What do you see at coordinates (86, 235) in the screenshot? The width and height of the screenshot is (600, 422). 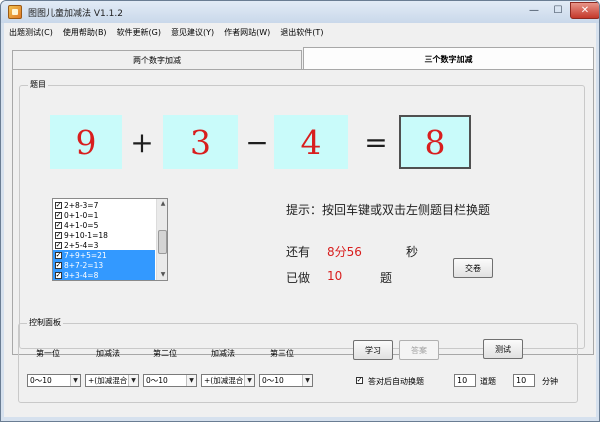 I see `list-item-text: 9+10-1=18` at bounding box center [86, 235].